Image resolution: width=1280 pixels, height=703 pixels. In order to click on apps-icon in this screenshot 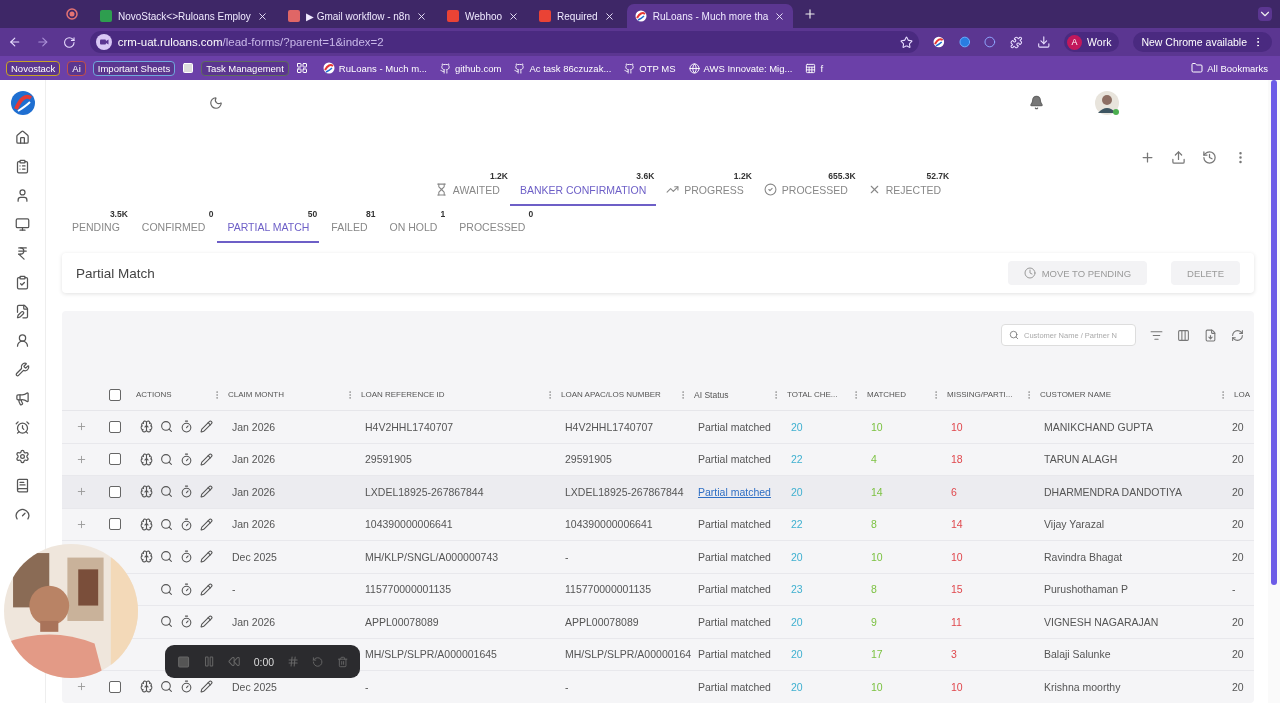, I will do `click(301, 68)`.